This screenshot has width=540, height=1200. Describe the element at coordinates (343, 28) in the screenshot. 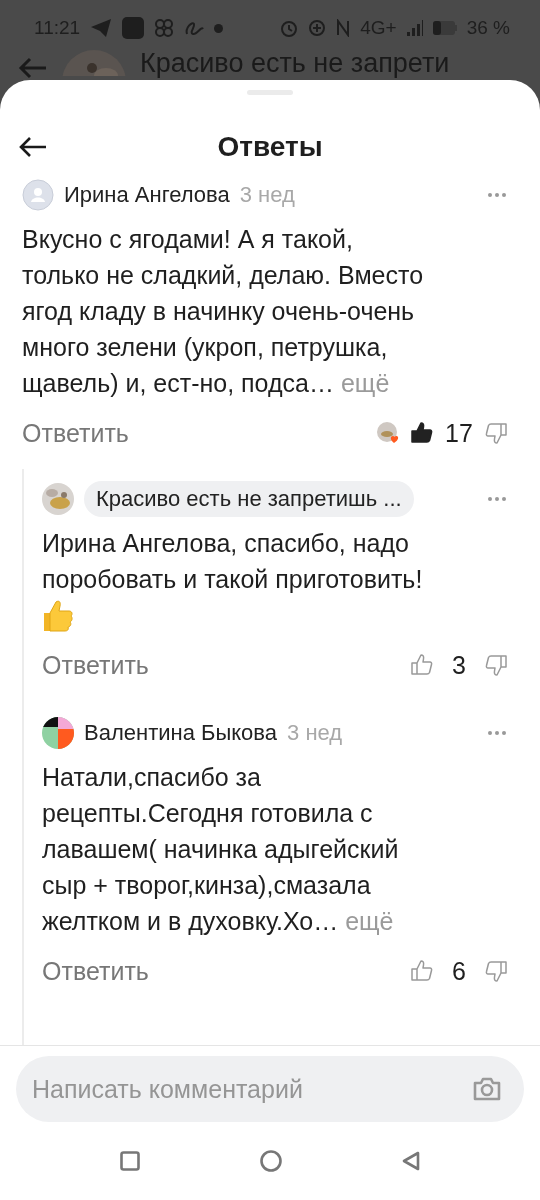

I see `nfc-icon` at that location.